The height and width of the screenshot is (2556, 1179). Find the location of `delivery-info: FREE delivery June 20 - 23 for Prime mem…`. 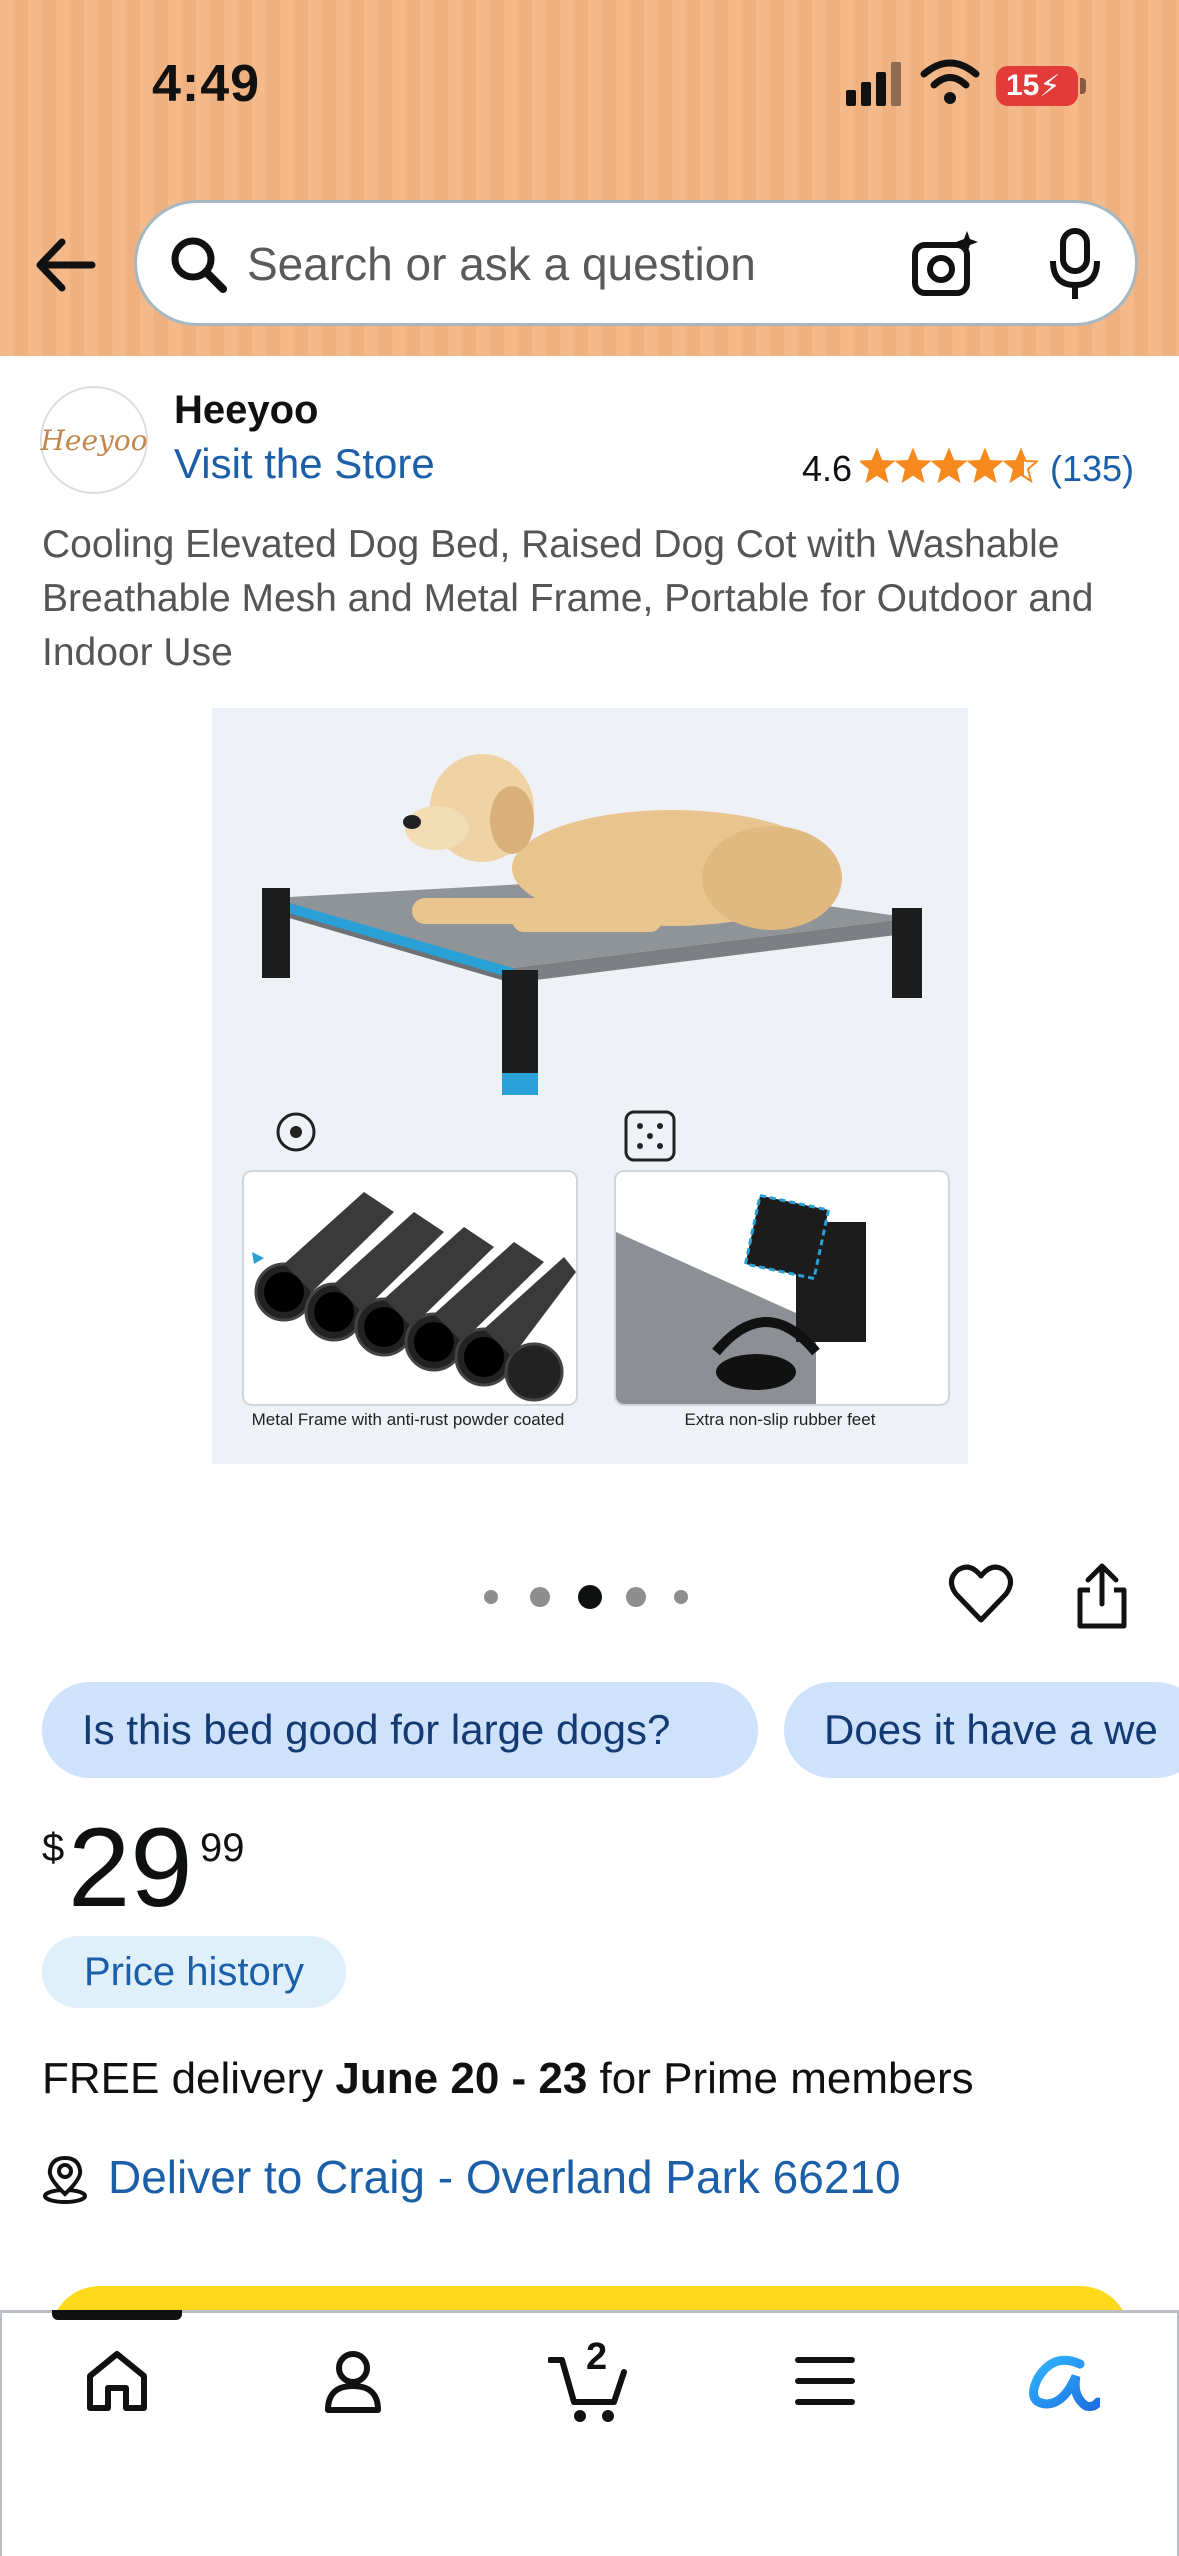

delivery-info: FREE delivery June 20 - 23 for Prime mem… is located at coordinates (508, 2079).